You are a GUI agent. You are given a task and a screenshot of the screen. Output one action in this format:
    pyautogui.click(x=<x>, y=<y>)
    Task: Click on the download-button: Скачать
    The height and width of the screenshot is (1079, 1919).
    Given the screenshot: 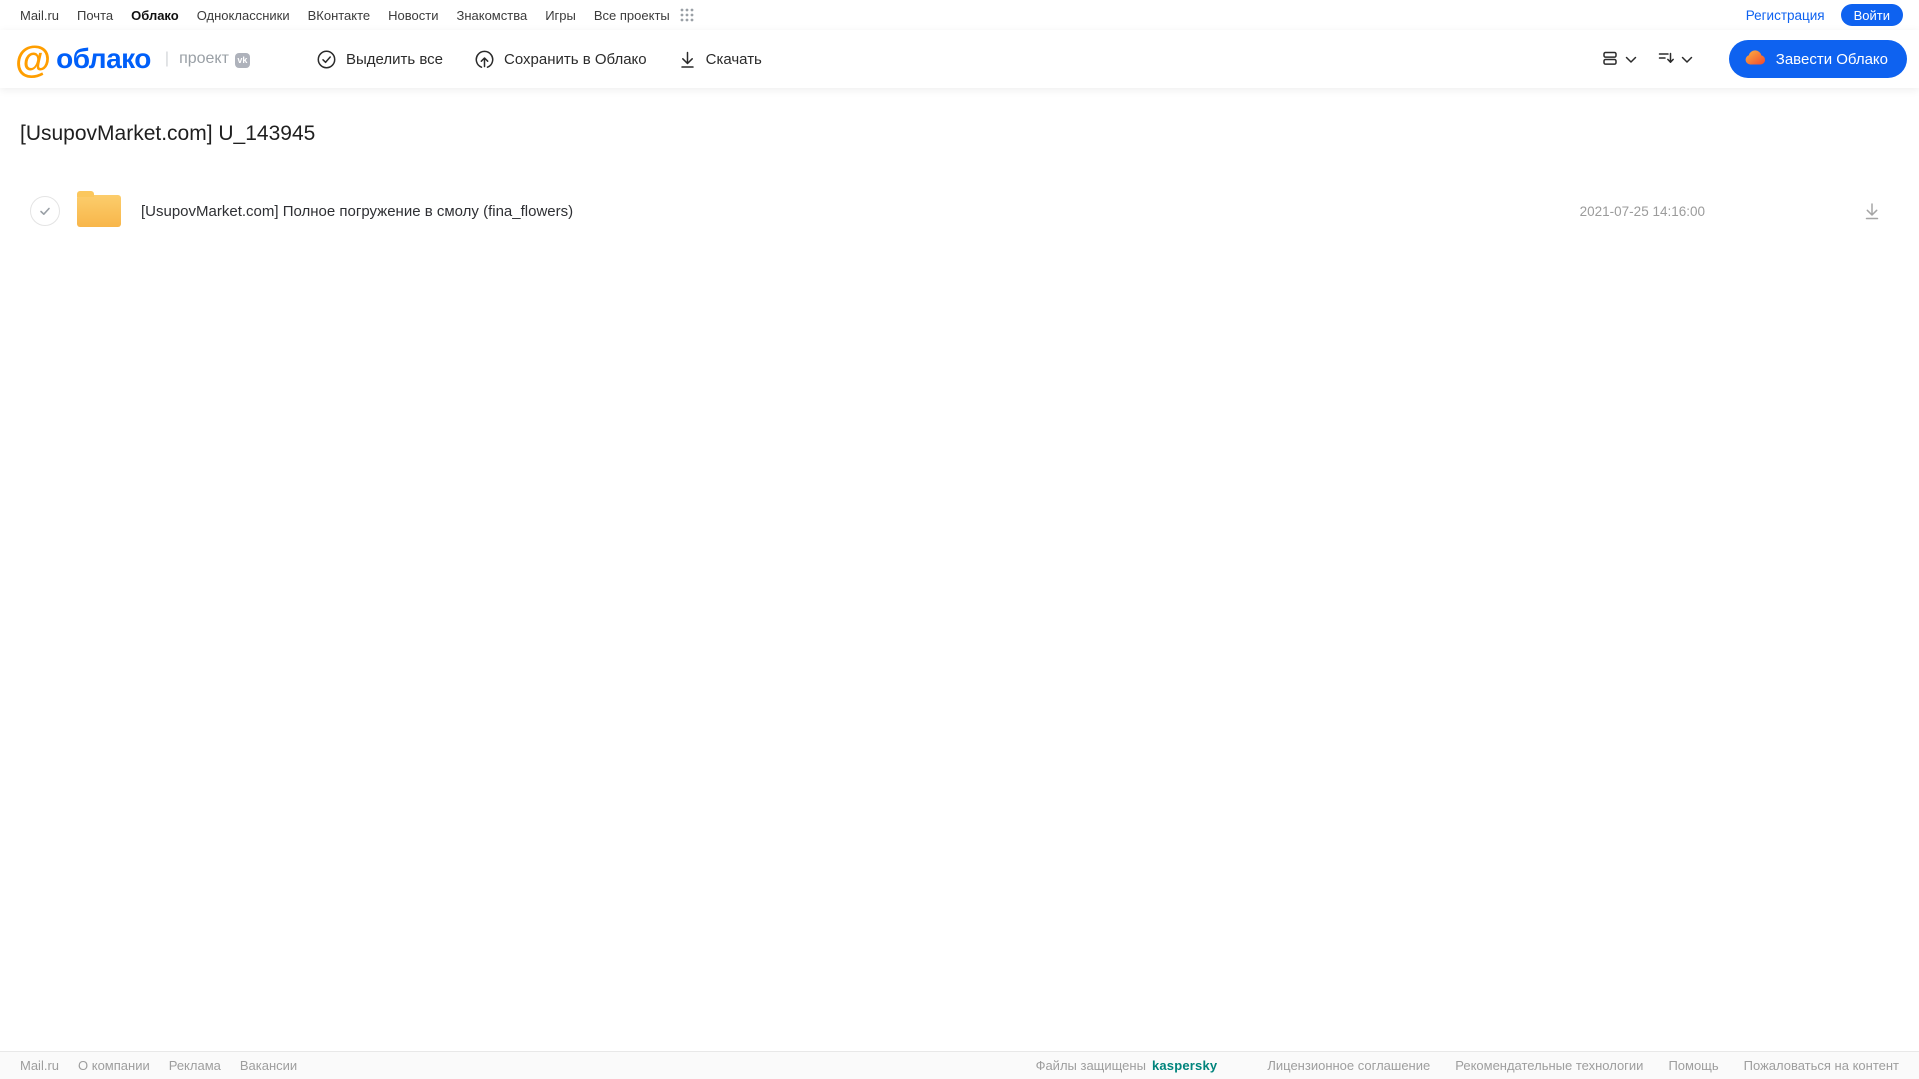 What is the action you would take?
    pyautogui.click(x=720, y=59)
    